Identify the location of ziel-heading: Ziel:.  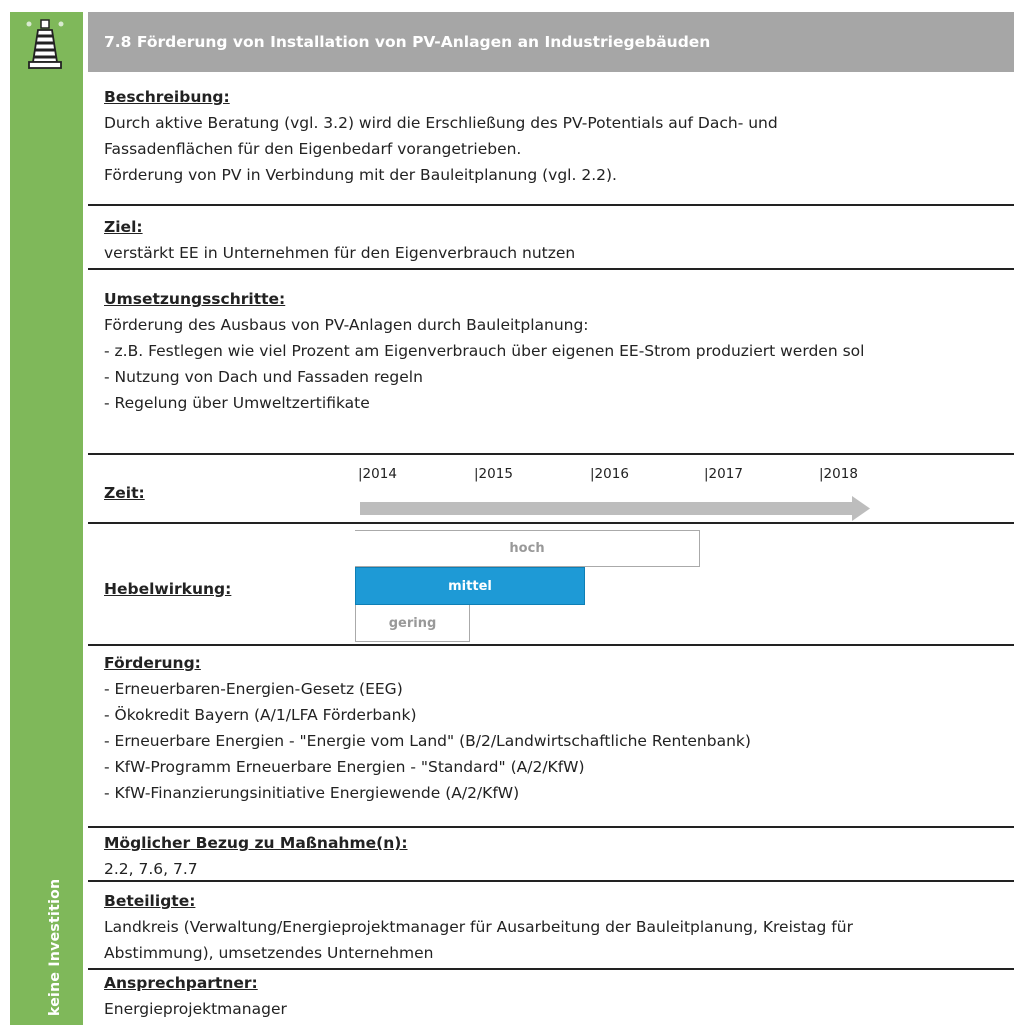
(123, 227).